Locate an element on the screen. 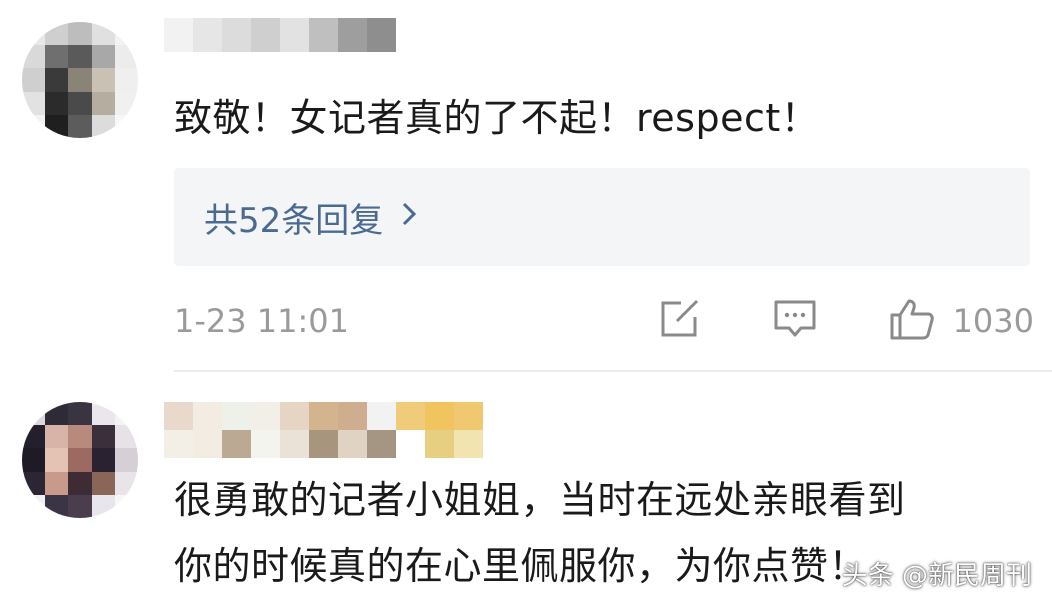 The height and width of the screenshot is (606, 1052). comment-meta: 1-23 11:01 1030 is located at coordinates (604, 321).